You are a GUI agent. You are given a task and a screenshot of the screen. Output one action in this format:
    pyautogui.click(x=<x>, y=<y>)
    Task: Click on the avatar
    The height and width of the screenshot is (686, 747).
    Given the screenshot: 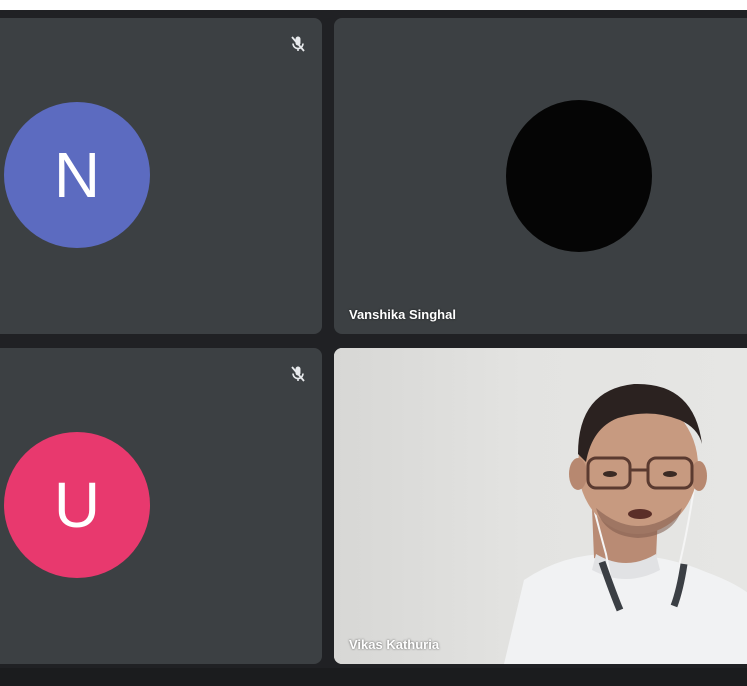 What is the action you would take?
    pyautogui.click(x=579, y=176)
    